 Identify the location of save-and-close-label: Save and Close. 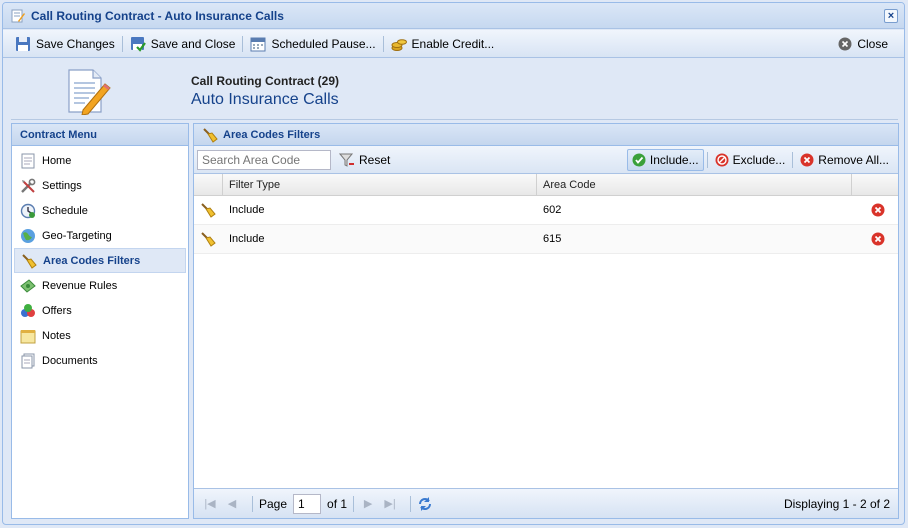
(193, 43).